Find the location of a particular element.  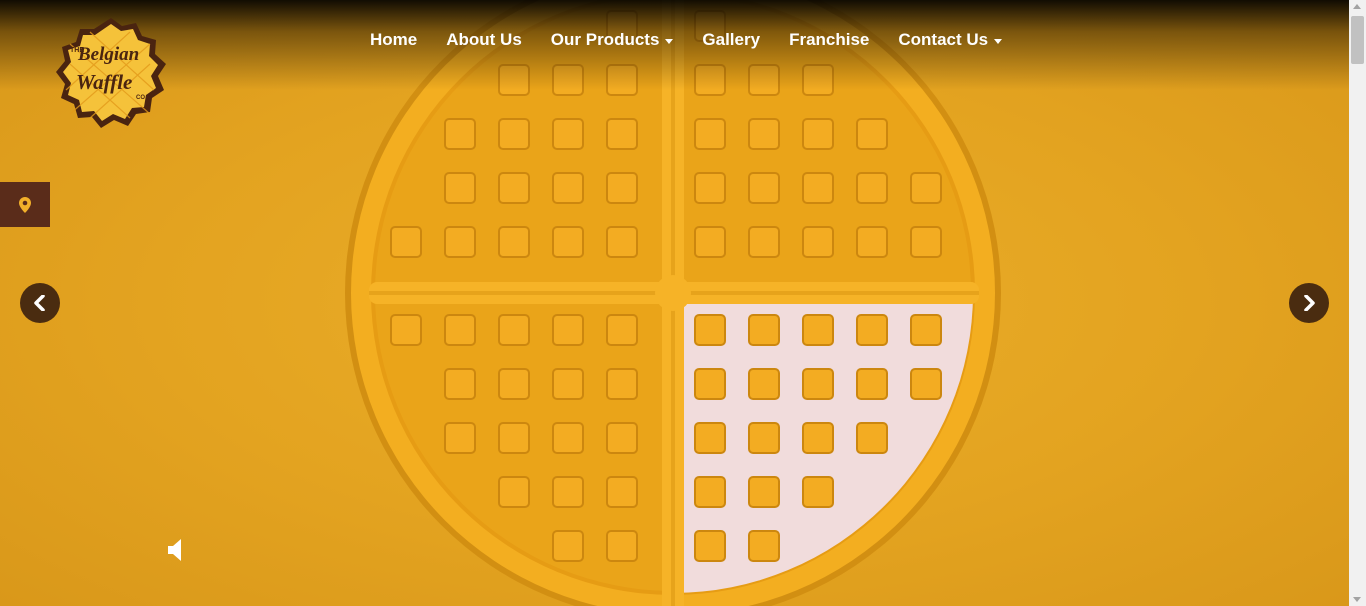

nav-home: Home is located at coordinates (393, 40).